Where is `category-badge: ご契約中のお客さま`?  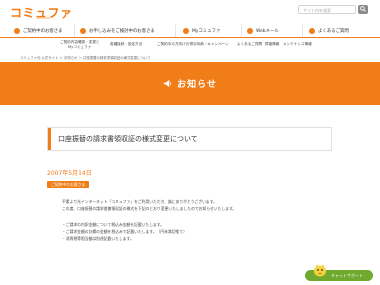
category-badge: ご契約中のお客さま is located at coordinates (68, 184).